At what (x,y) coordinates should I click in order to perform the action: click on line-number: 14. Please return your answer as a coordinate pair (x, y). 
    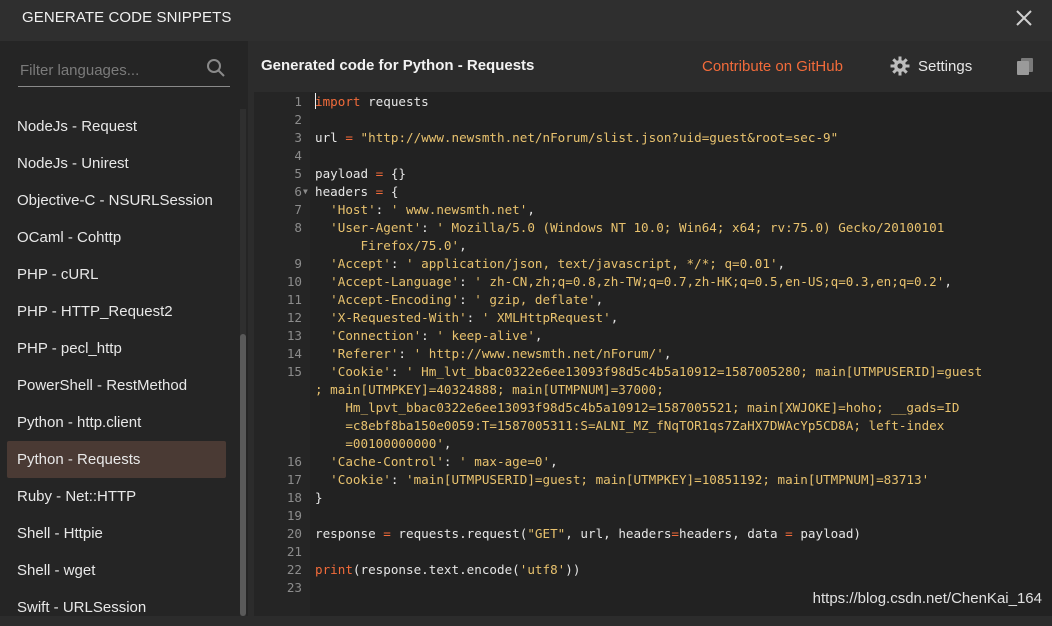
    Looking at the image, I should click on (294, 353).